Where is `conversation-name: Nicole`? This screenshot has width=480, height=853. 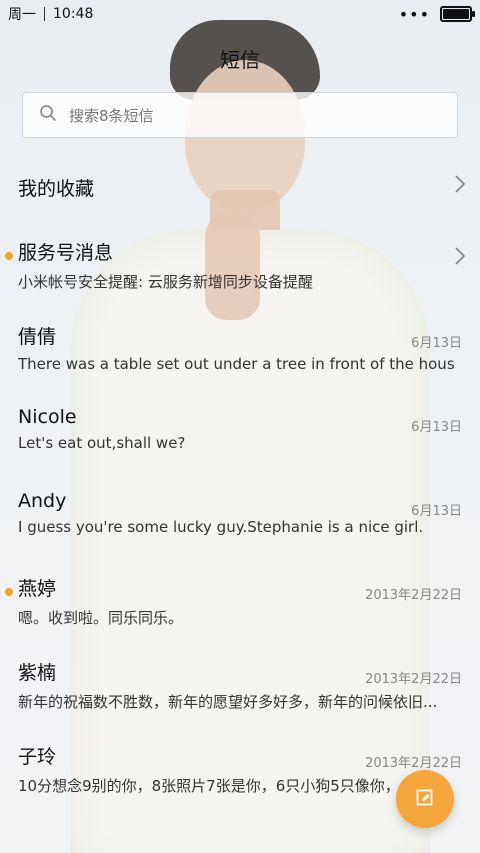
conversation-name: Nicole is located at coordinates (47, 417).